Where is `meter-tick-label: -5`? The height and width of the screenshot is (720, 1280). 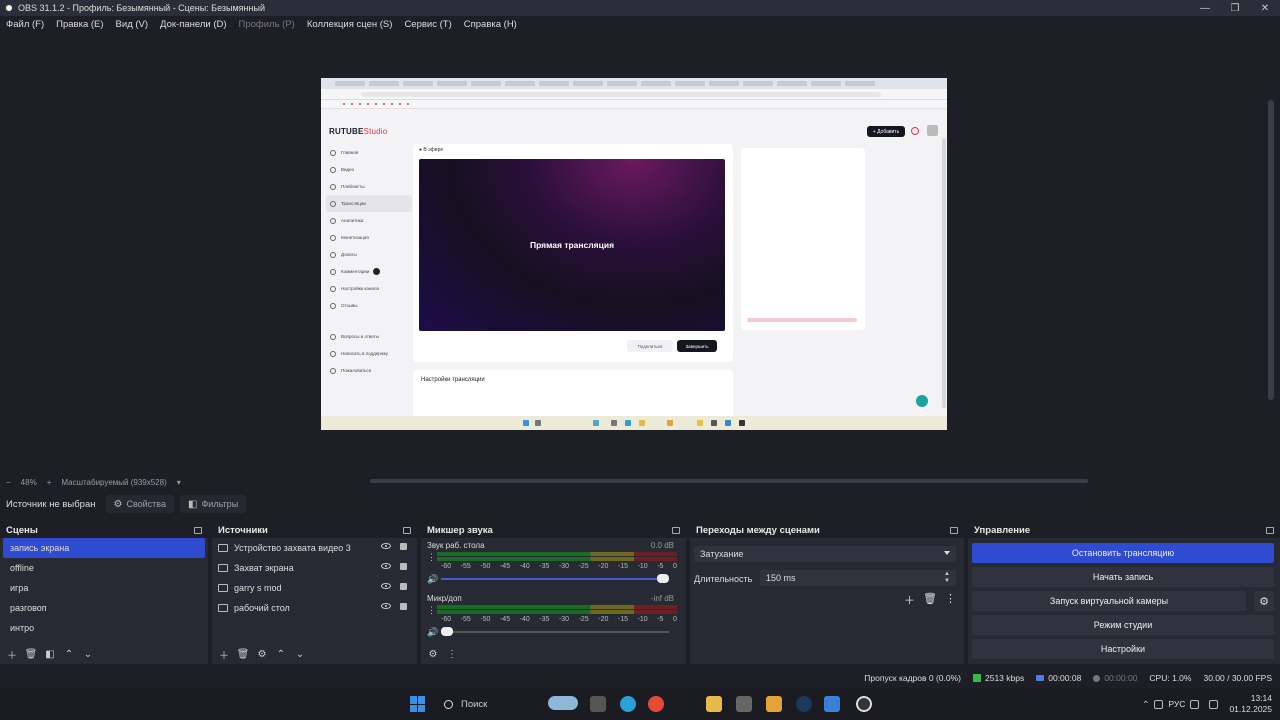
meter-tick-label: -5 is located at coordinates (660, 566).